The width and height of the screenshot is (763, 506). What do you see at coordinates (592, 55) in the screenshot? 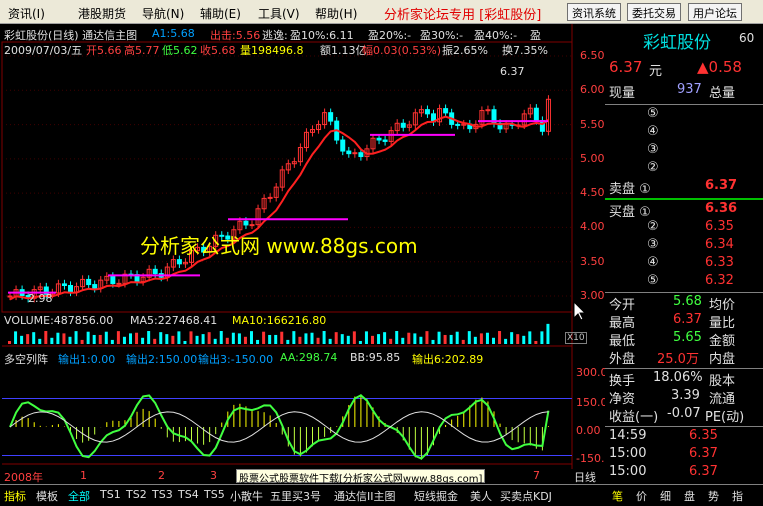
I see `y-label: 6.50` at bounding box center [592, 55].